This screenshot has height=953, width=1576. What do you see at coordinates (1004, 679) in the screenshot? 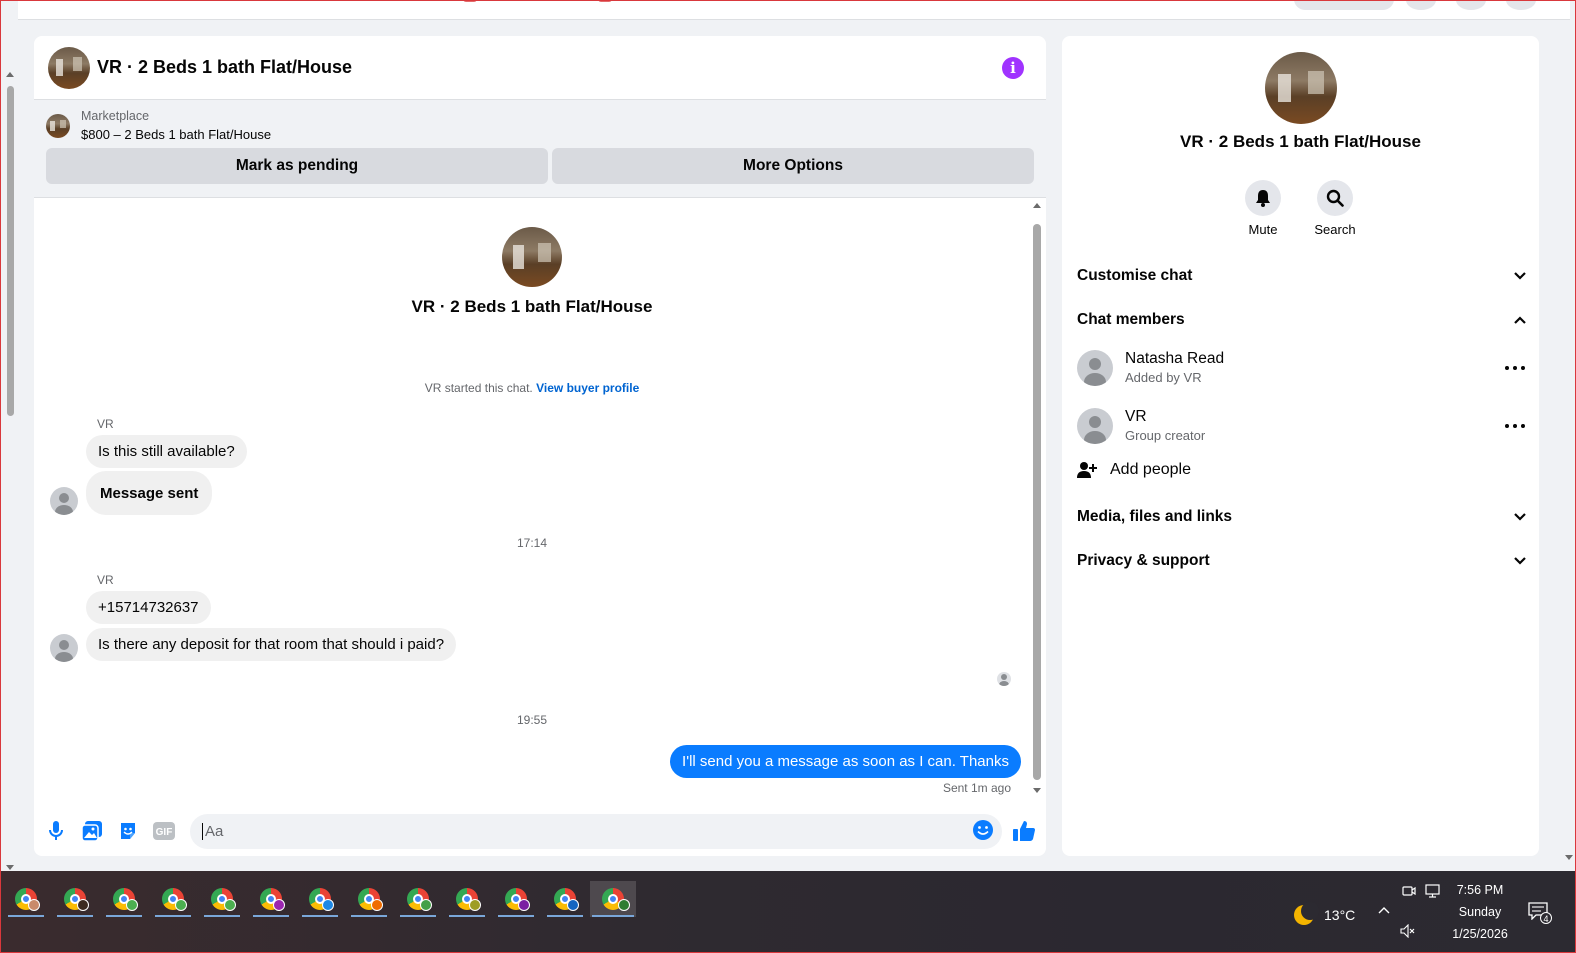
I see `read-receipt-avatar` at bounding box center [1004, 679].